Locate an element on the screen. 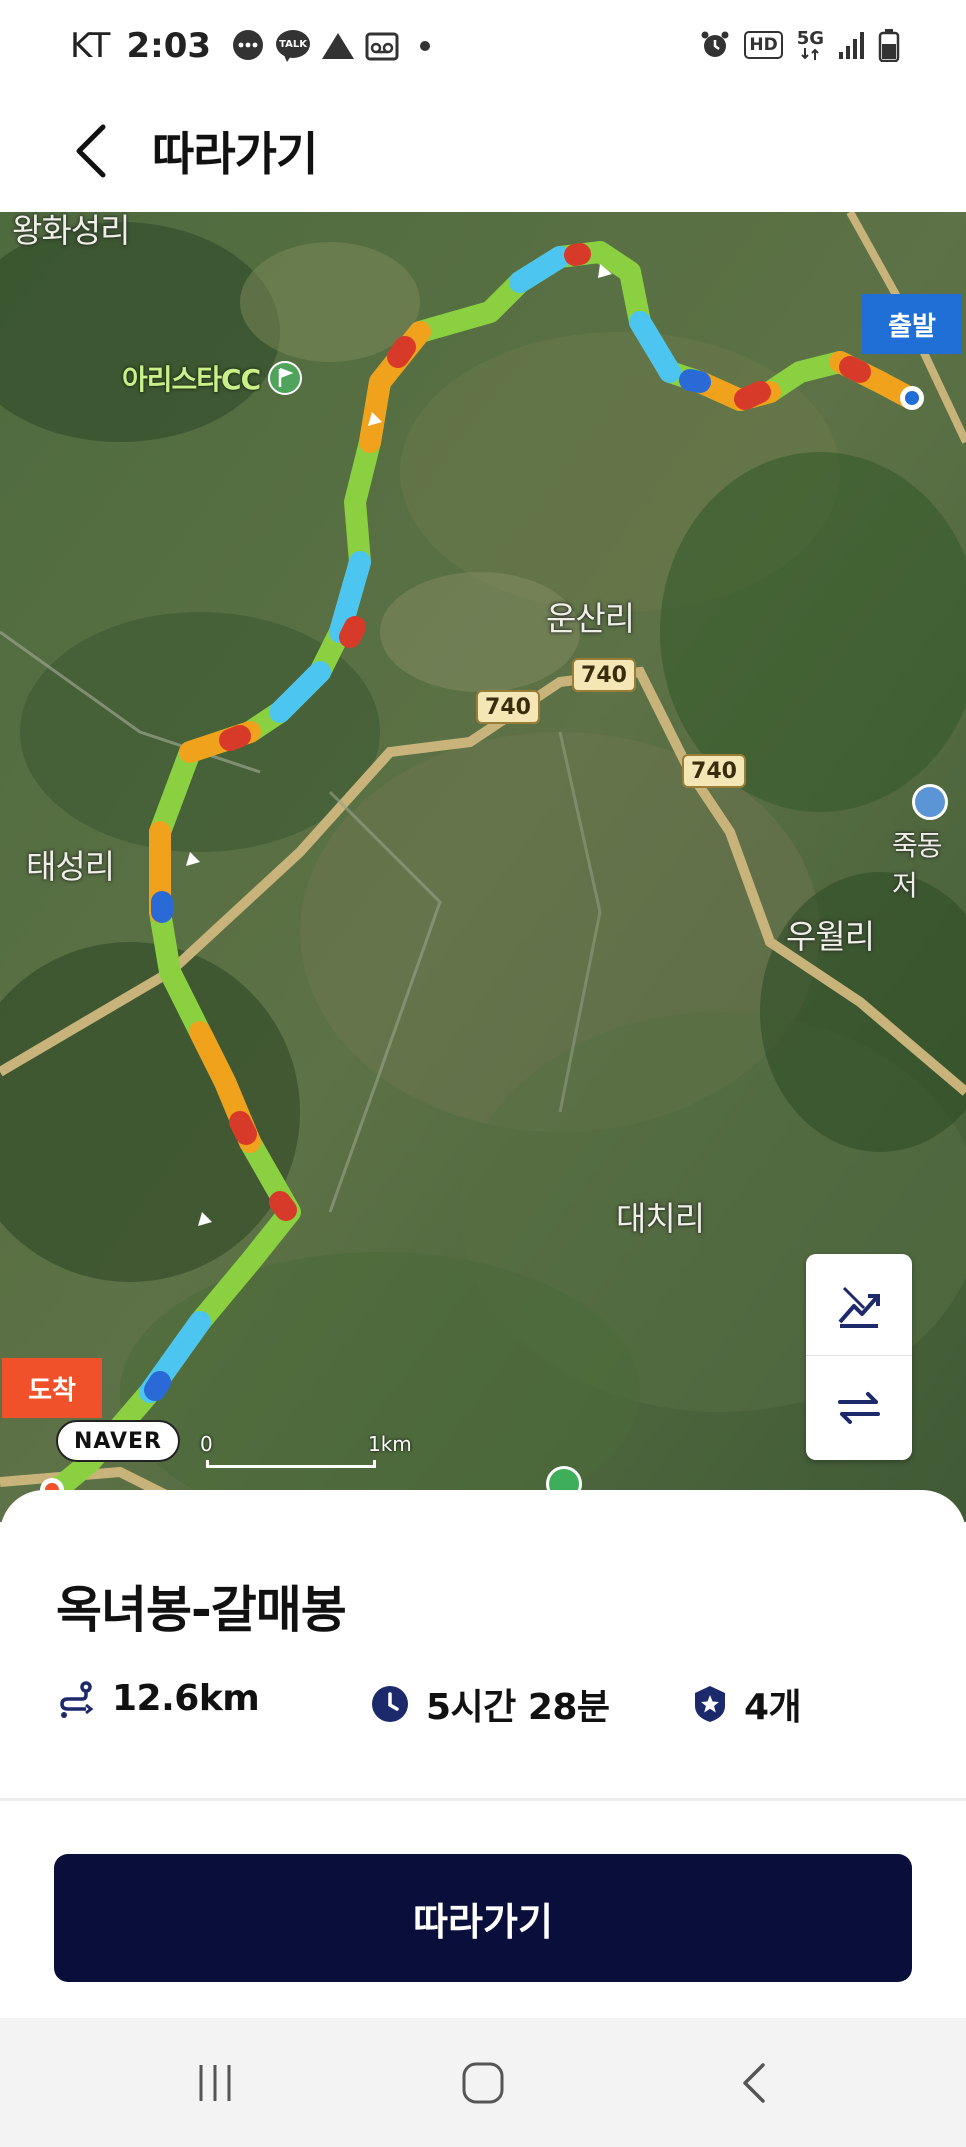 Image resolution: width=966 pixels, height=2147 pixels. clock-time: 2:03 is located at coordinates (169, 46).